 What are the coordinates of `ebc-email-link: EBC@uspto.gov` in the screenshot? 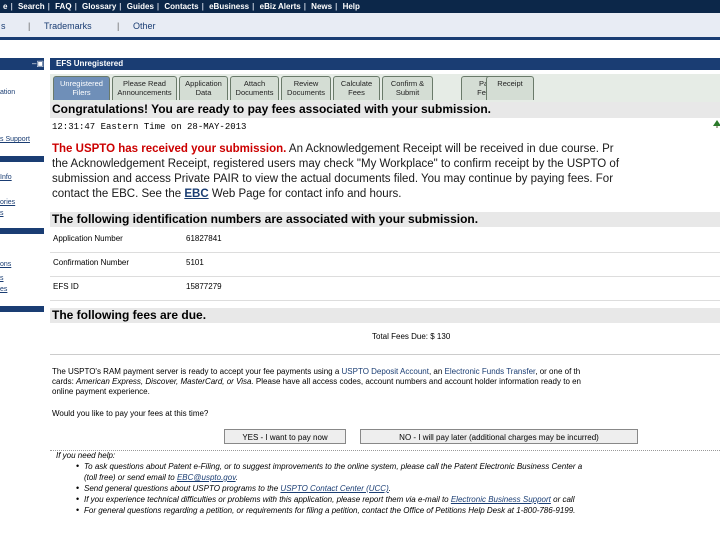 It's located at (206, 477).